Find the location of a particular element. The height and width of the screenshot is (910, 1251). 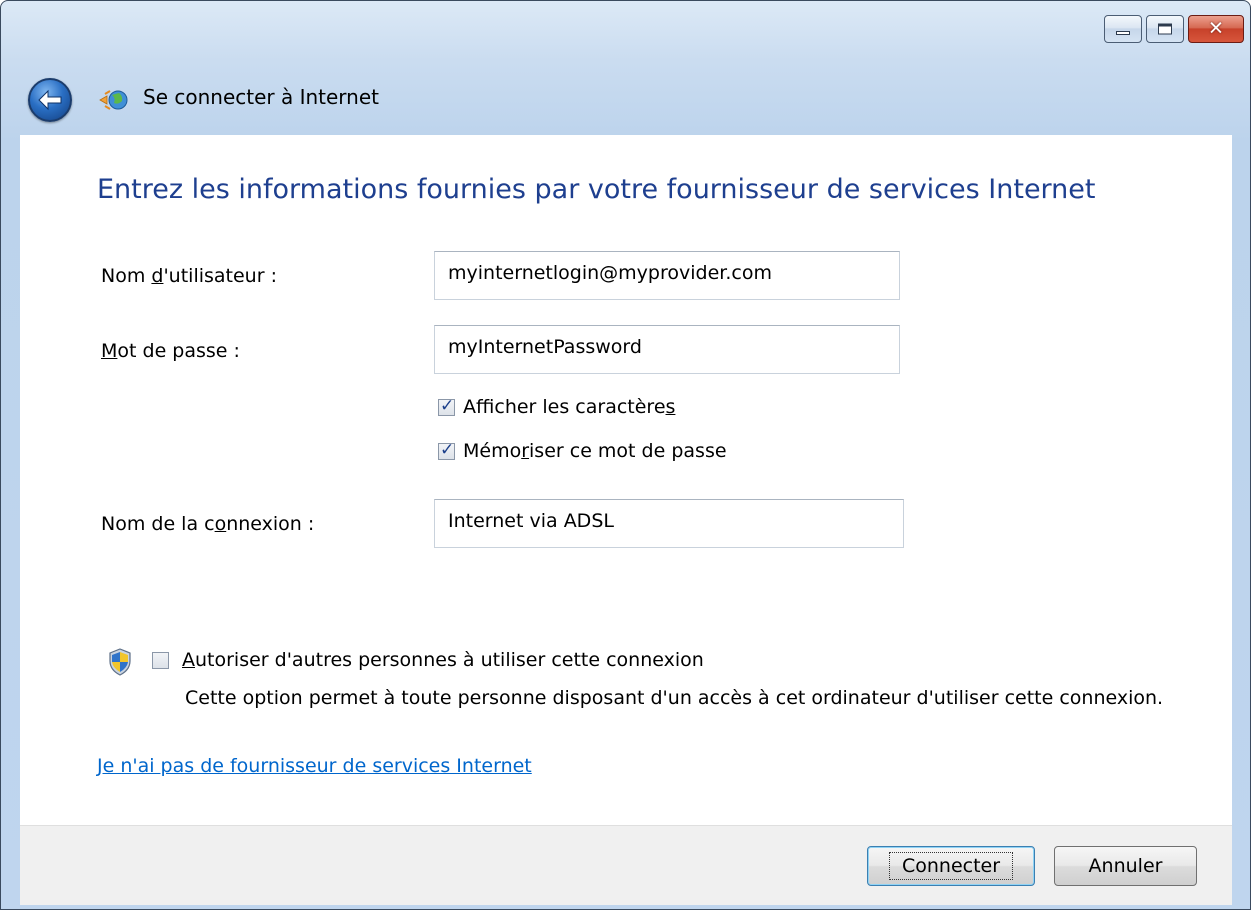

show-characters-row: ✓ Afficher les caractère s is located at coordinates (556, 407).